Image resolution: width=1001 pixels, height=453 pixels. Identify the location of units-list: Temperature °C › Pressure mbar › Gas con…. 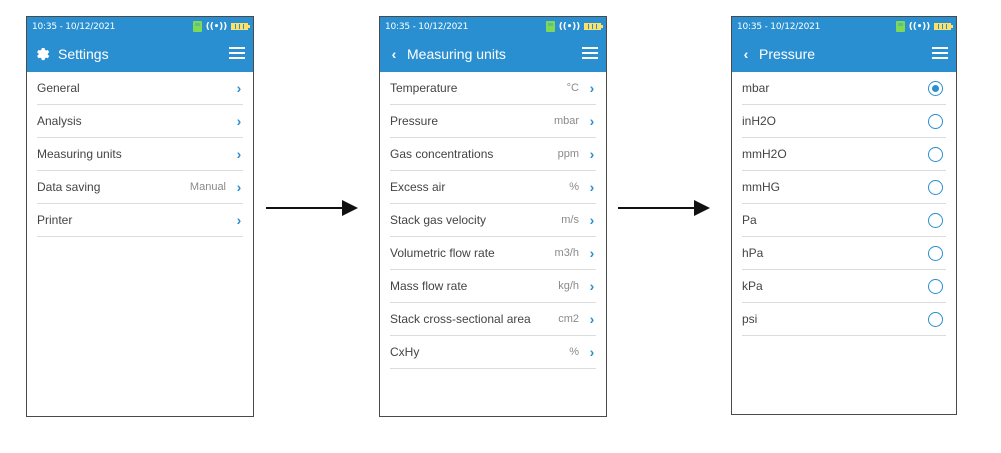
(493, 220).